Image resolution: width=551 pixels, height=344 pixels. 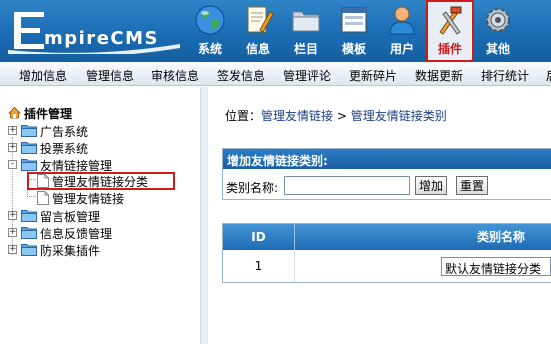 I want to click on home-icon, so click(x=14, y=112).